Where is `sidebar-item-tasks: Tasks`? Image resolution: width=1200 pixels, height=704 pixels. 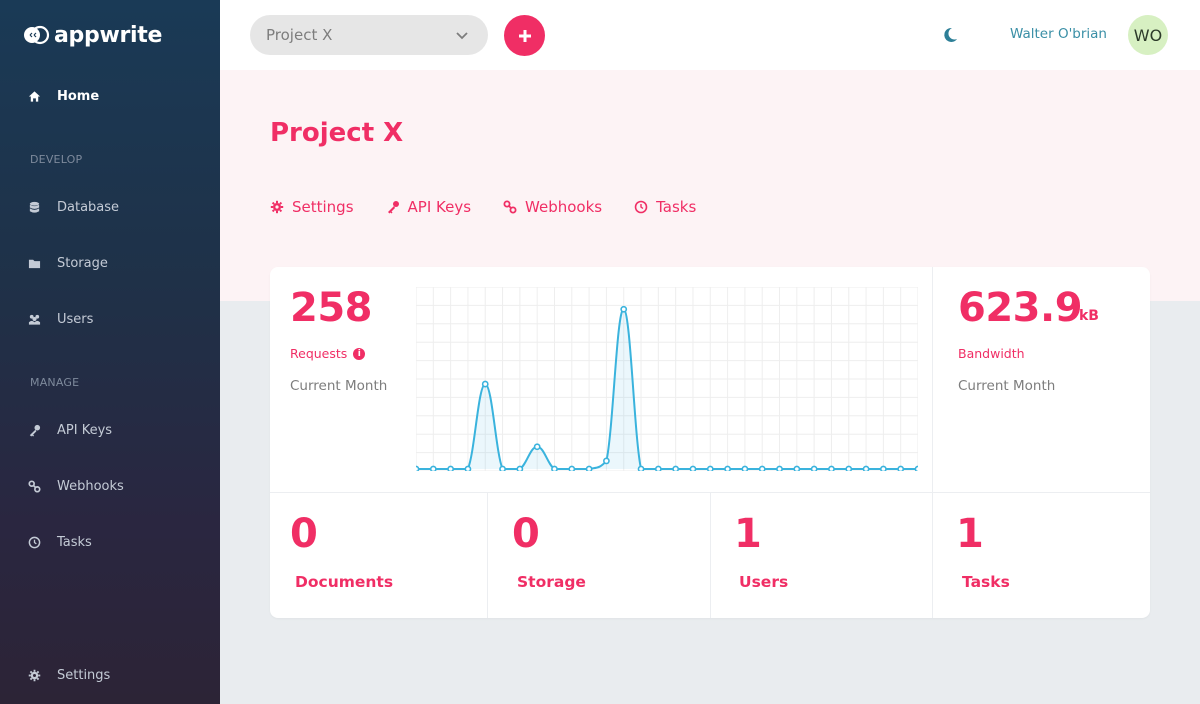 sidebar-item-tasks: Tasks is located at coordinates (110, 542).